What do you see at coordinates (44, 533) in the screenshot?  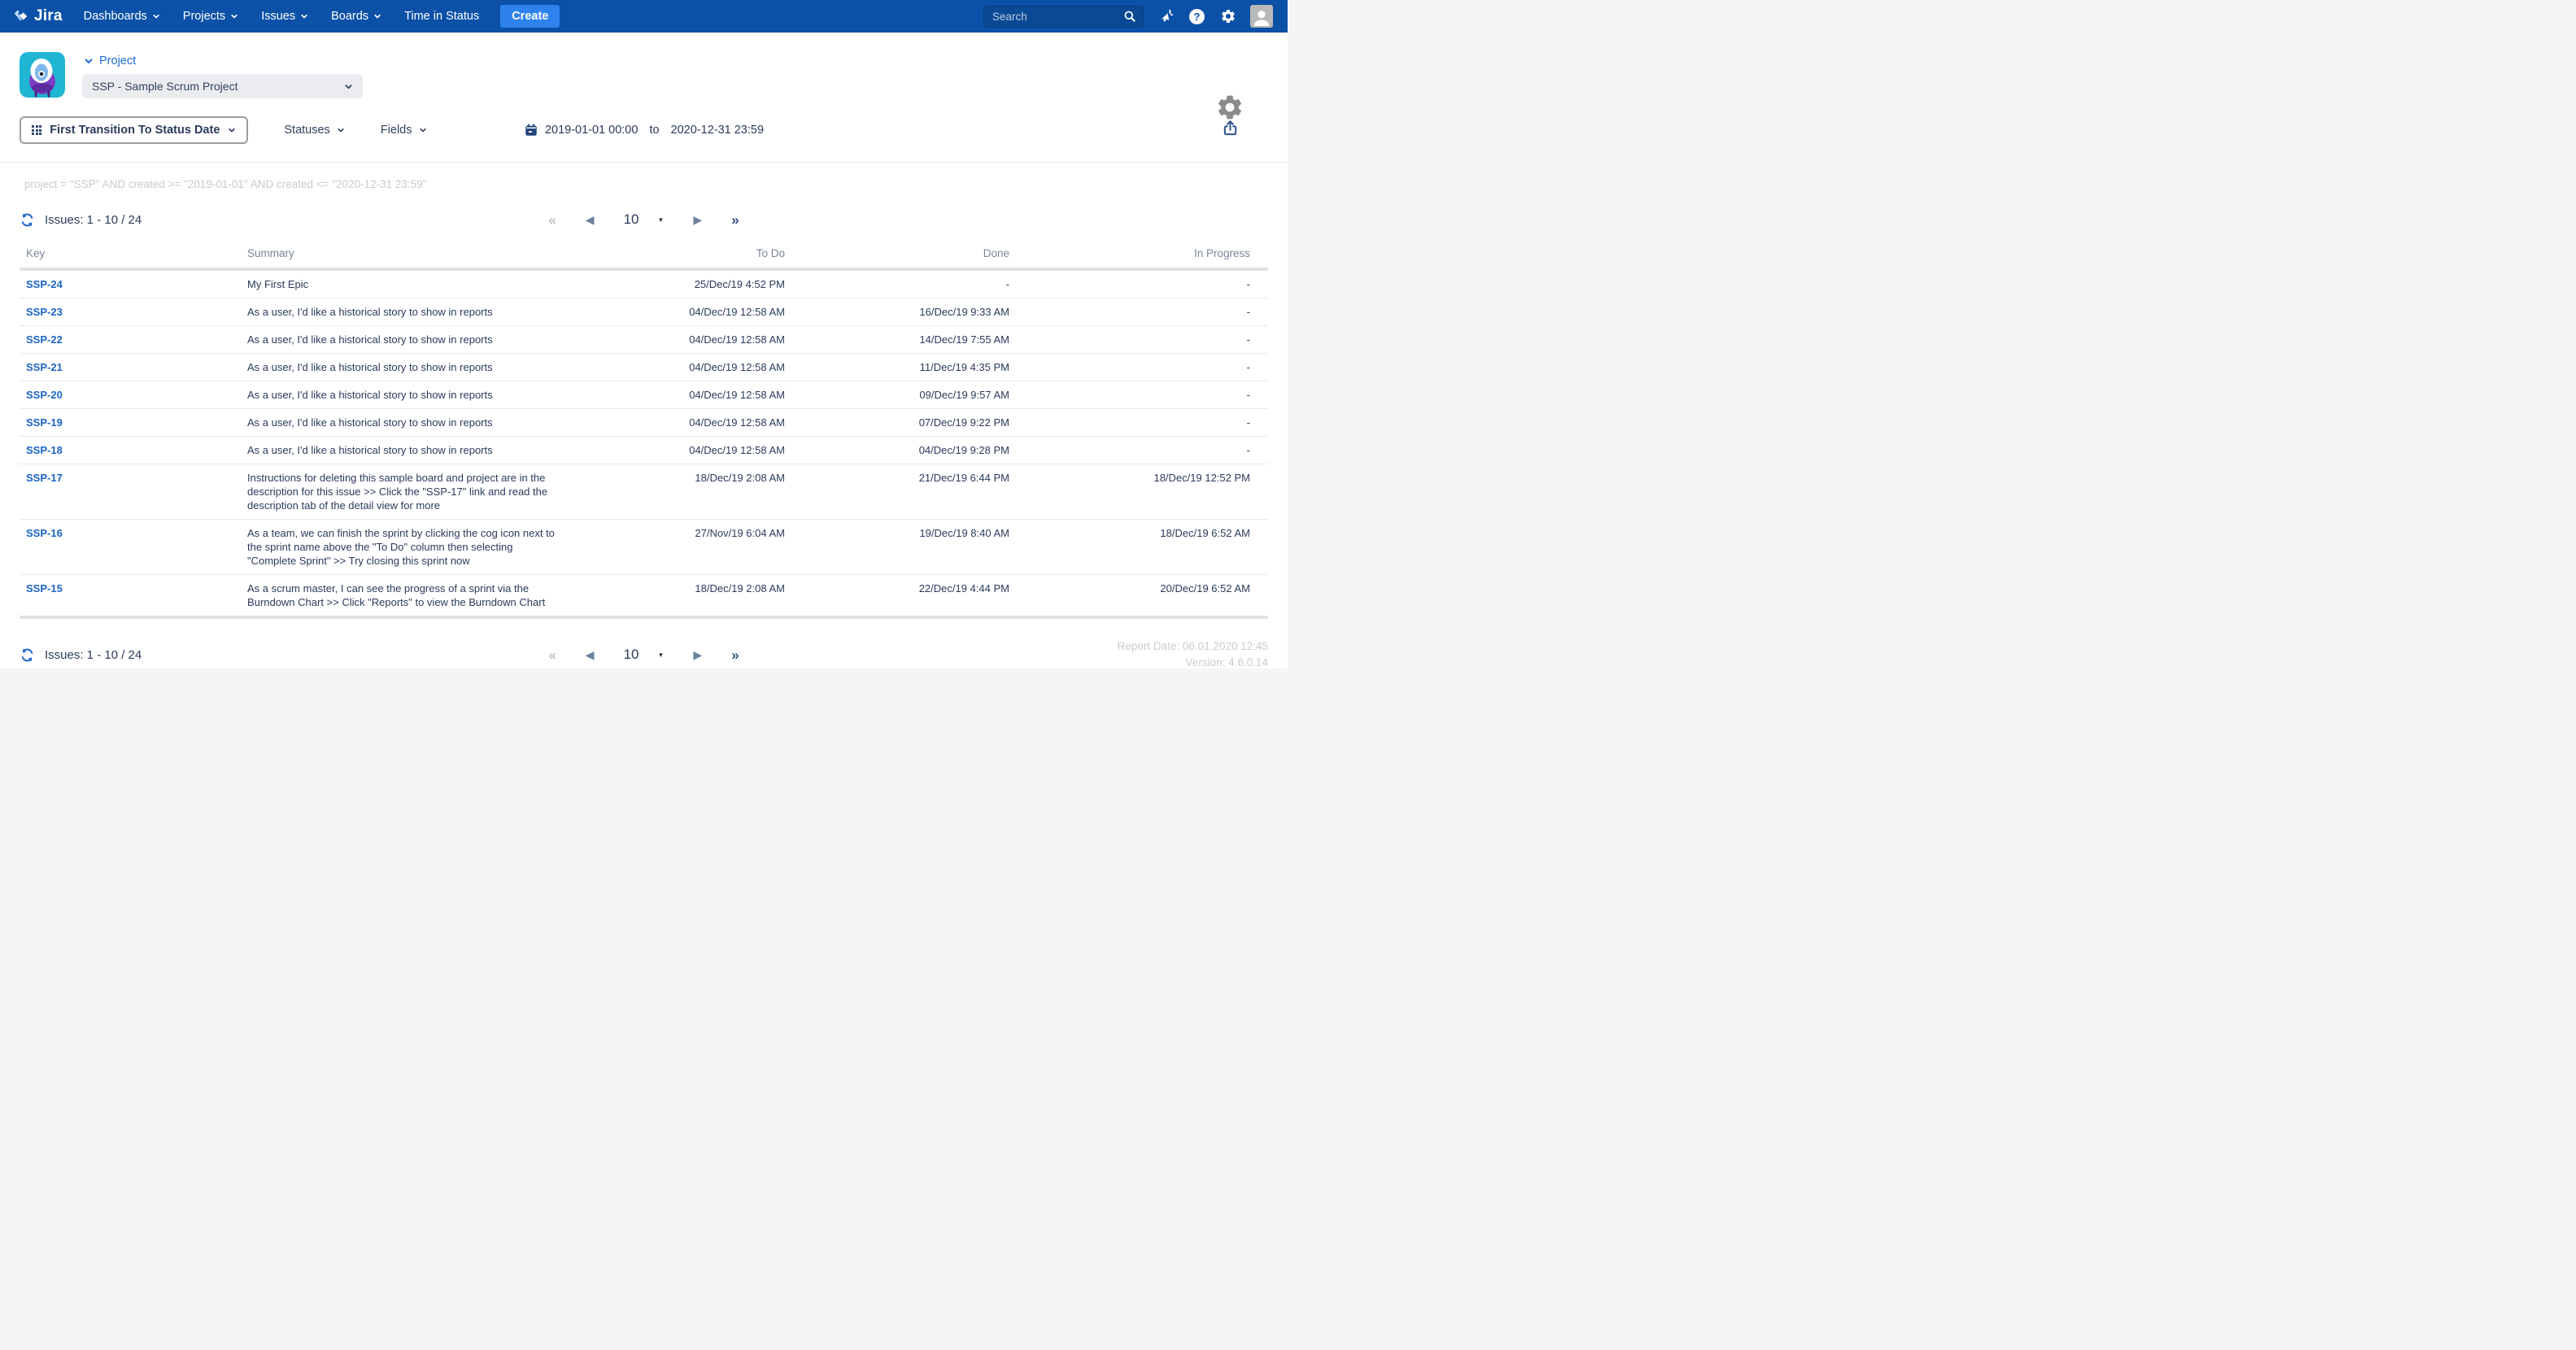 I see `issue-key-link: SSP-16` at bounding box center [44, 533].